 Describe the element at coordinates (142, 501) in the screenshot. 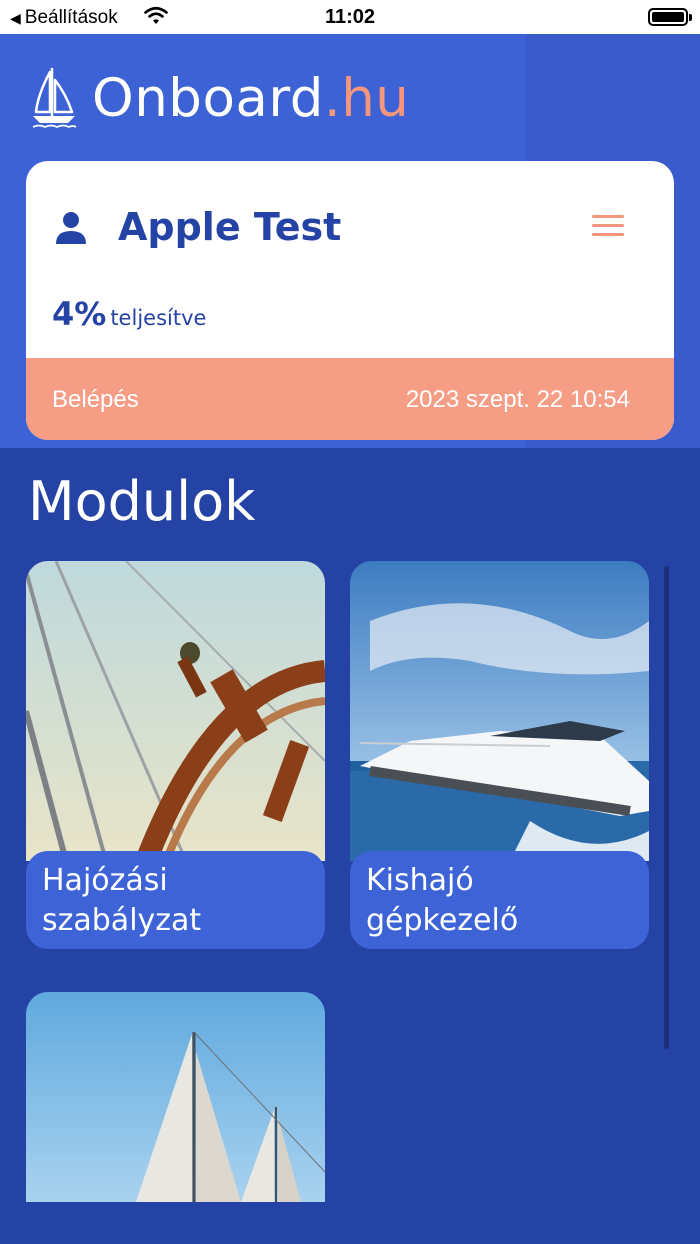

I see `modules-title: Modulok` at that location.